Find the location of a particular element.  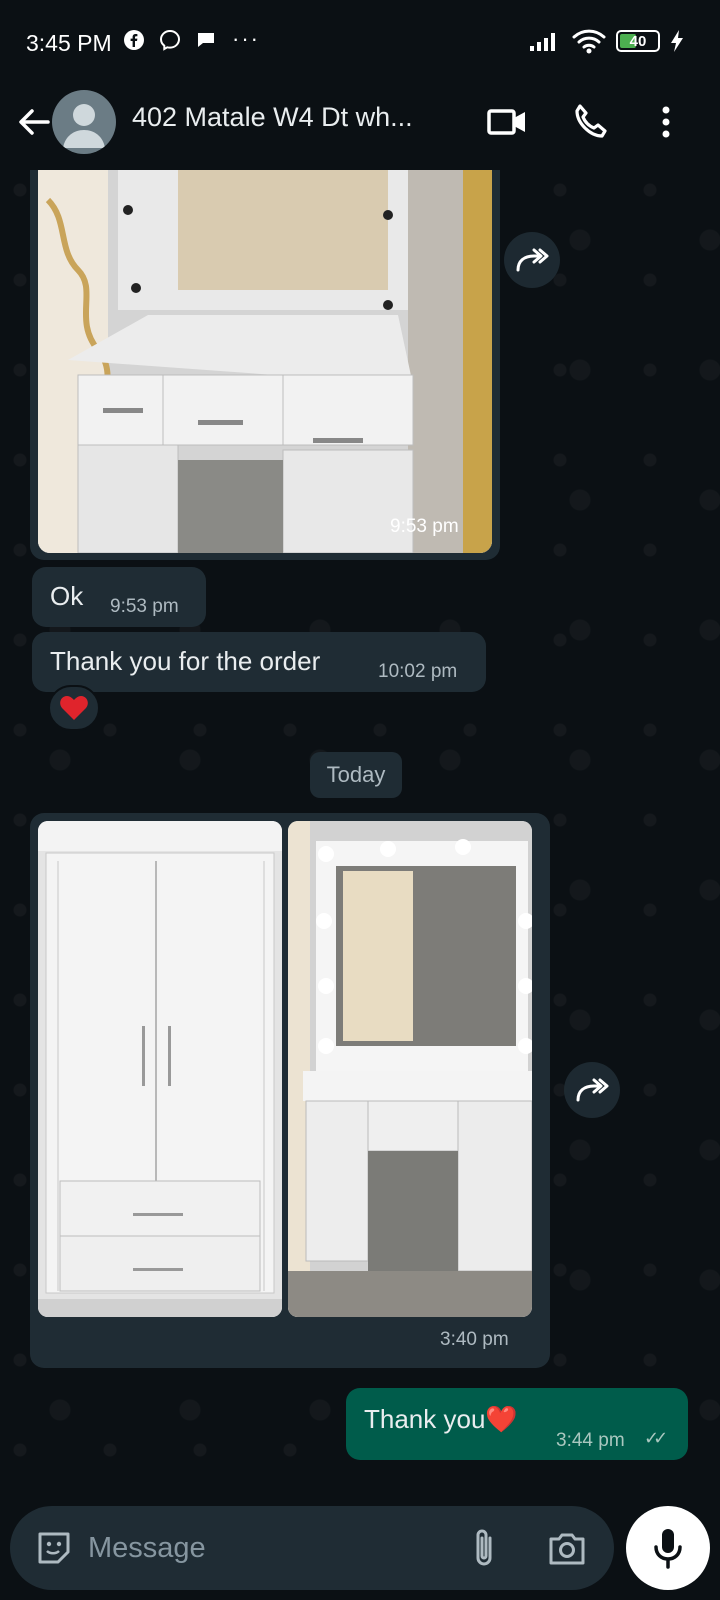

microphone-icon is located at coordinates (668, 1549).